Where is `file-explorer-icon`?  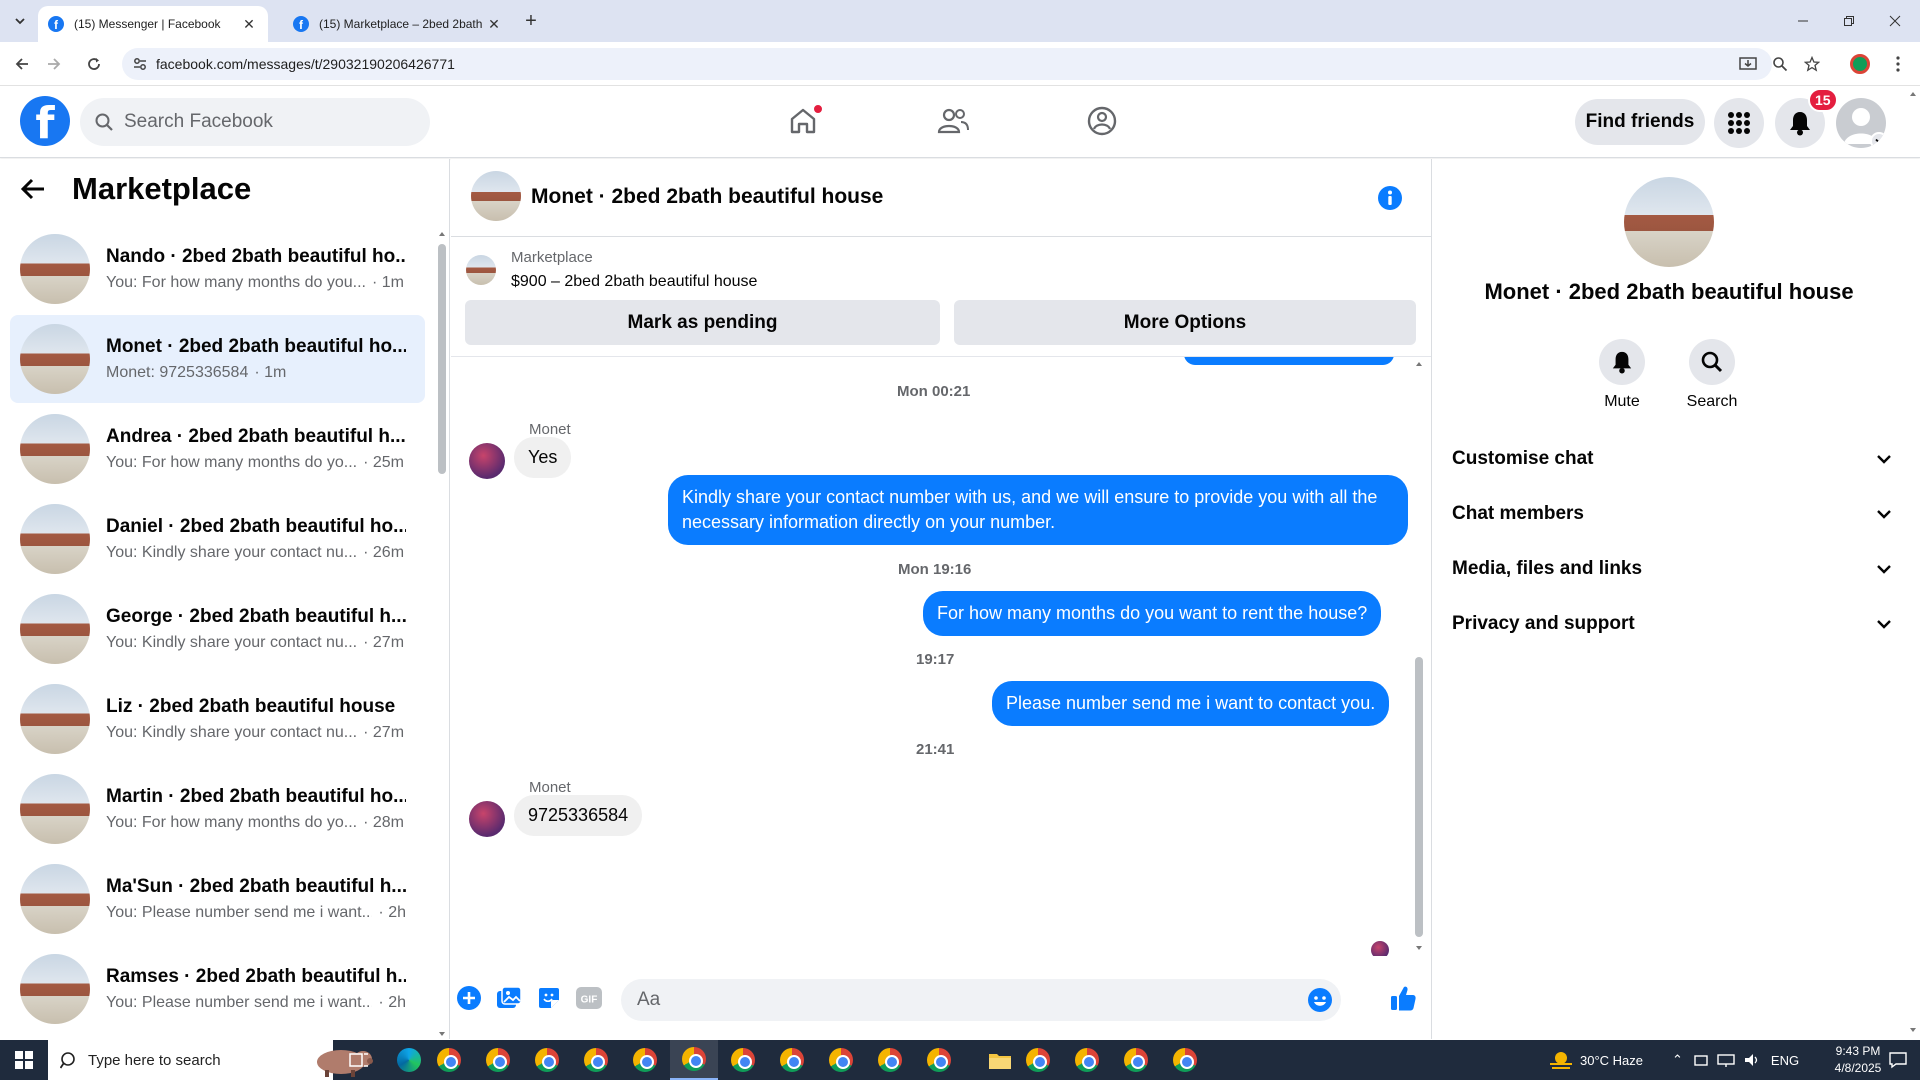 file-explorer-icon is located at coordinates (1000, 1060).